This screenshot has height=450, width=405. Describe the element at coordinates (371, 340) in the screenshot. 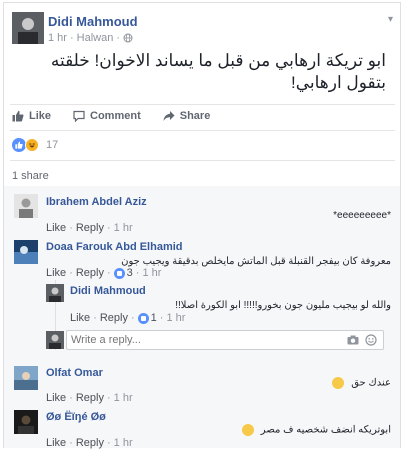

I see `smiley-icon` at that location.